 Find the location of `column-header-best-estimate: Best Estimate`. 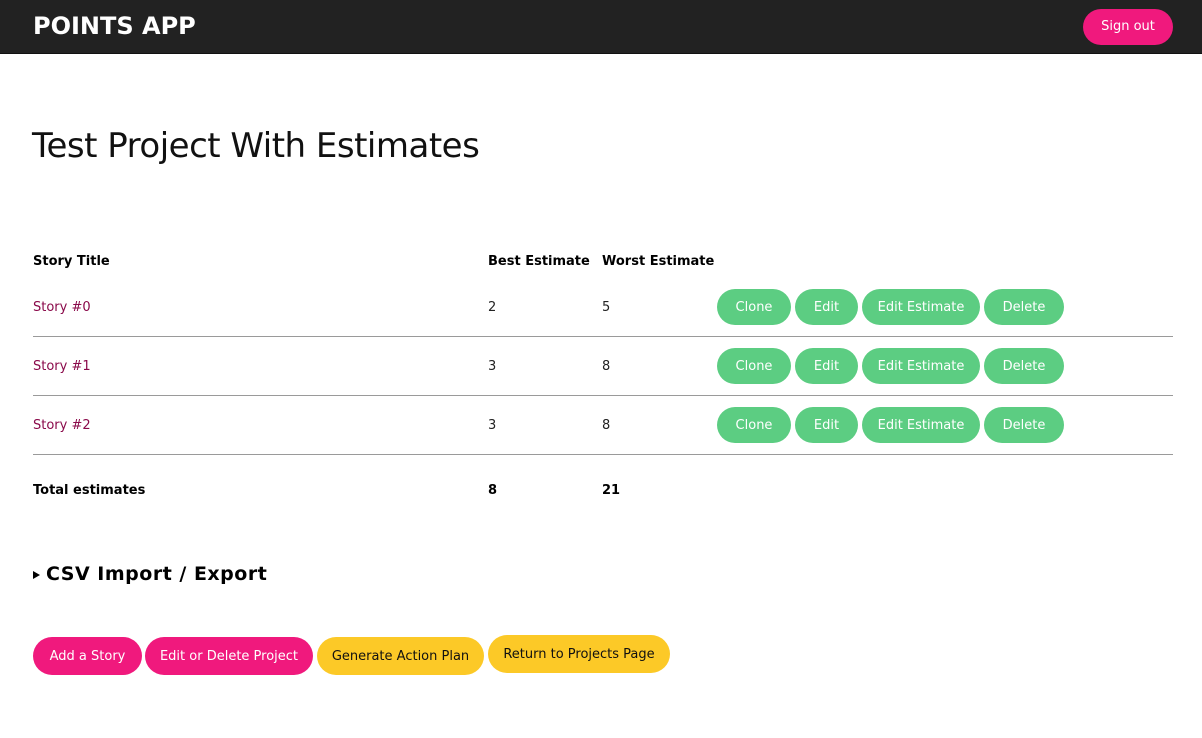

column-header-best-estimate: Best Estimate is located at coordinates (539, 261).